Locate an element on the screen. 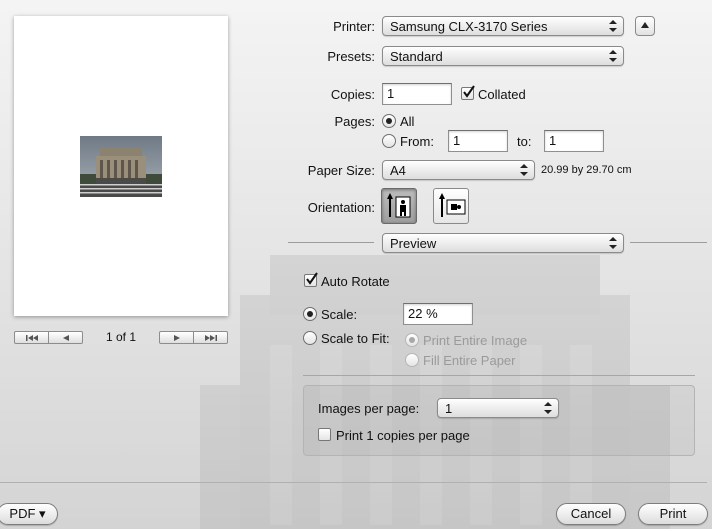  print-button: Print is located at coordinates (673, 514).